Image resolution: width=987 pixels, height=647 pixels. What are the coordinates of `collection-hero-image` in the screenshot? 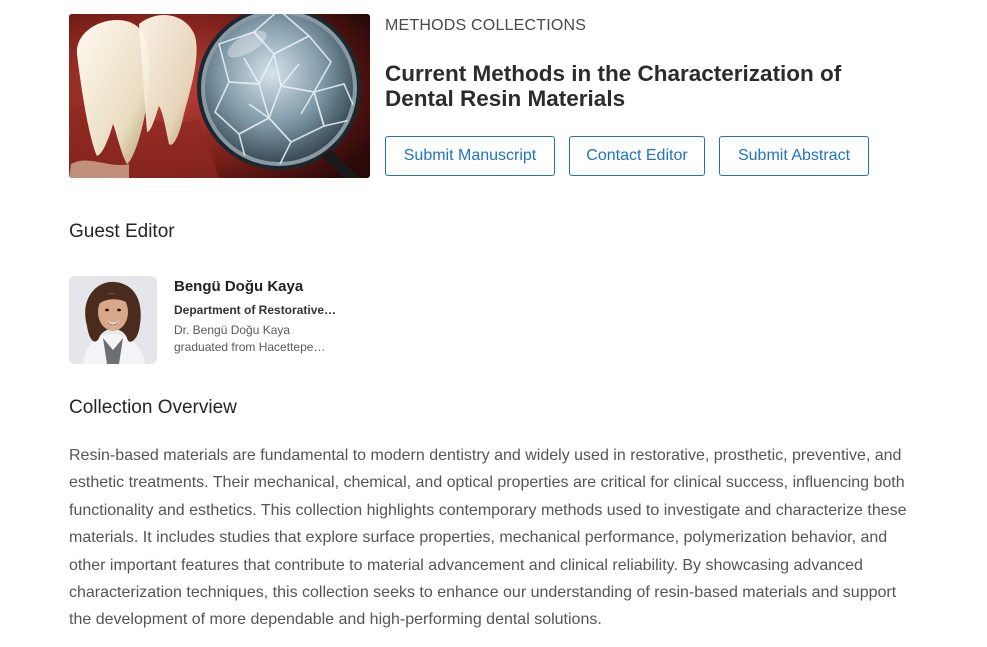 It's located at (219, 96).